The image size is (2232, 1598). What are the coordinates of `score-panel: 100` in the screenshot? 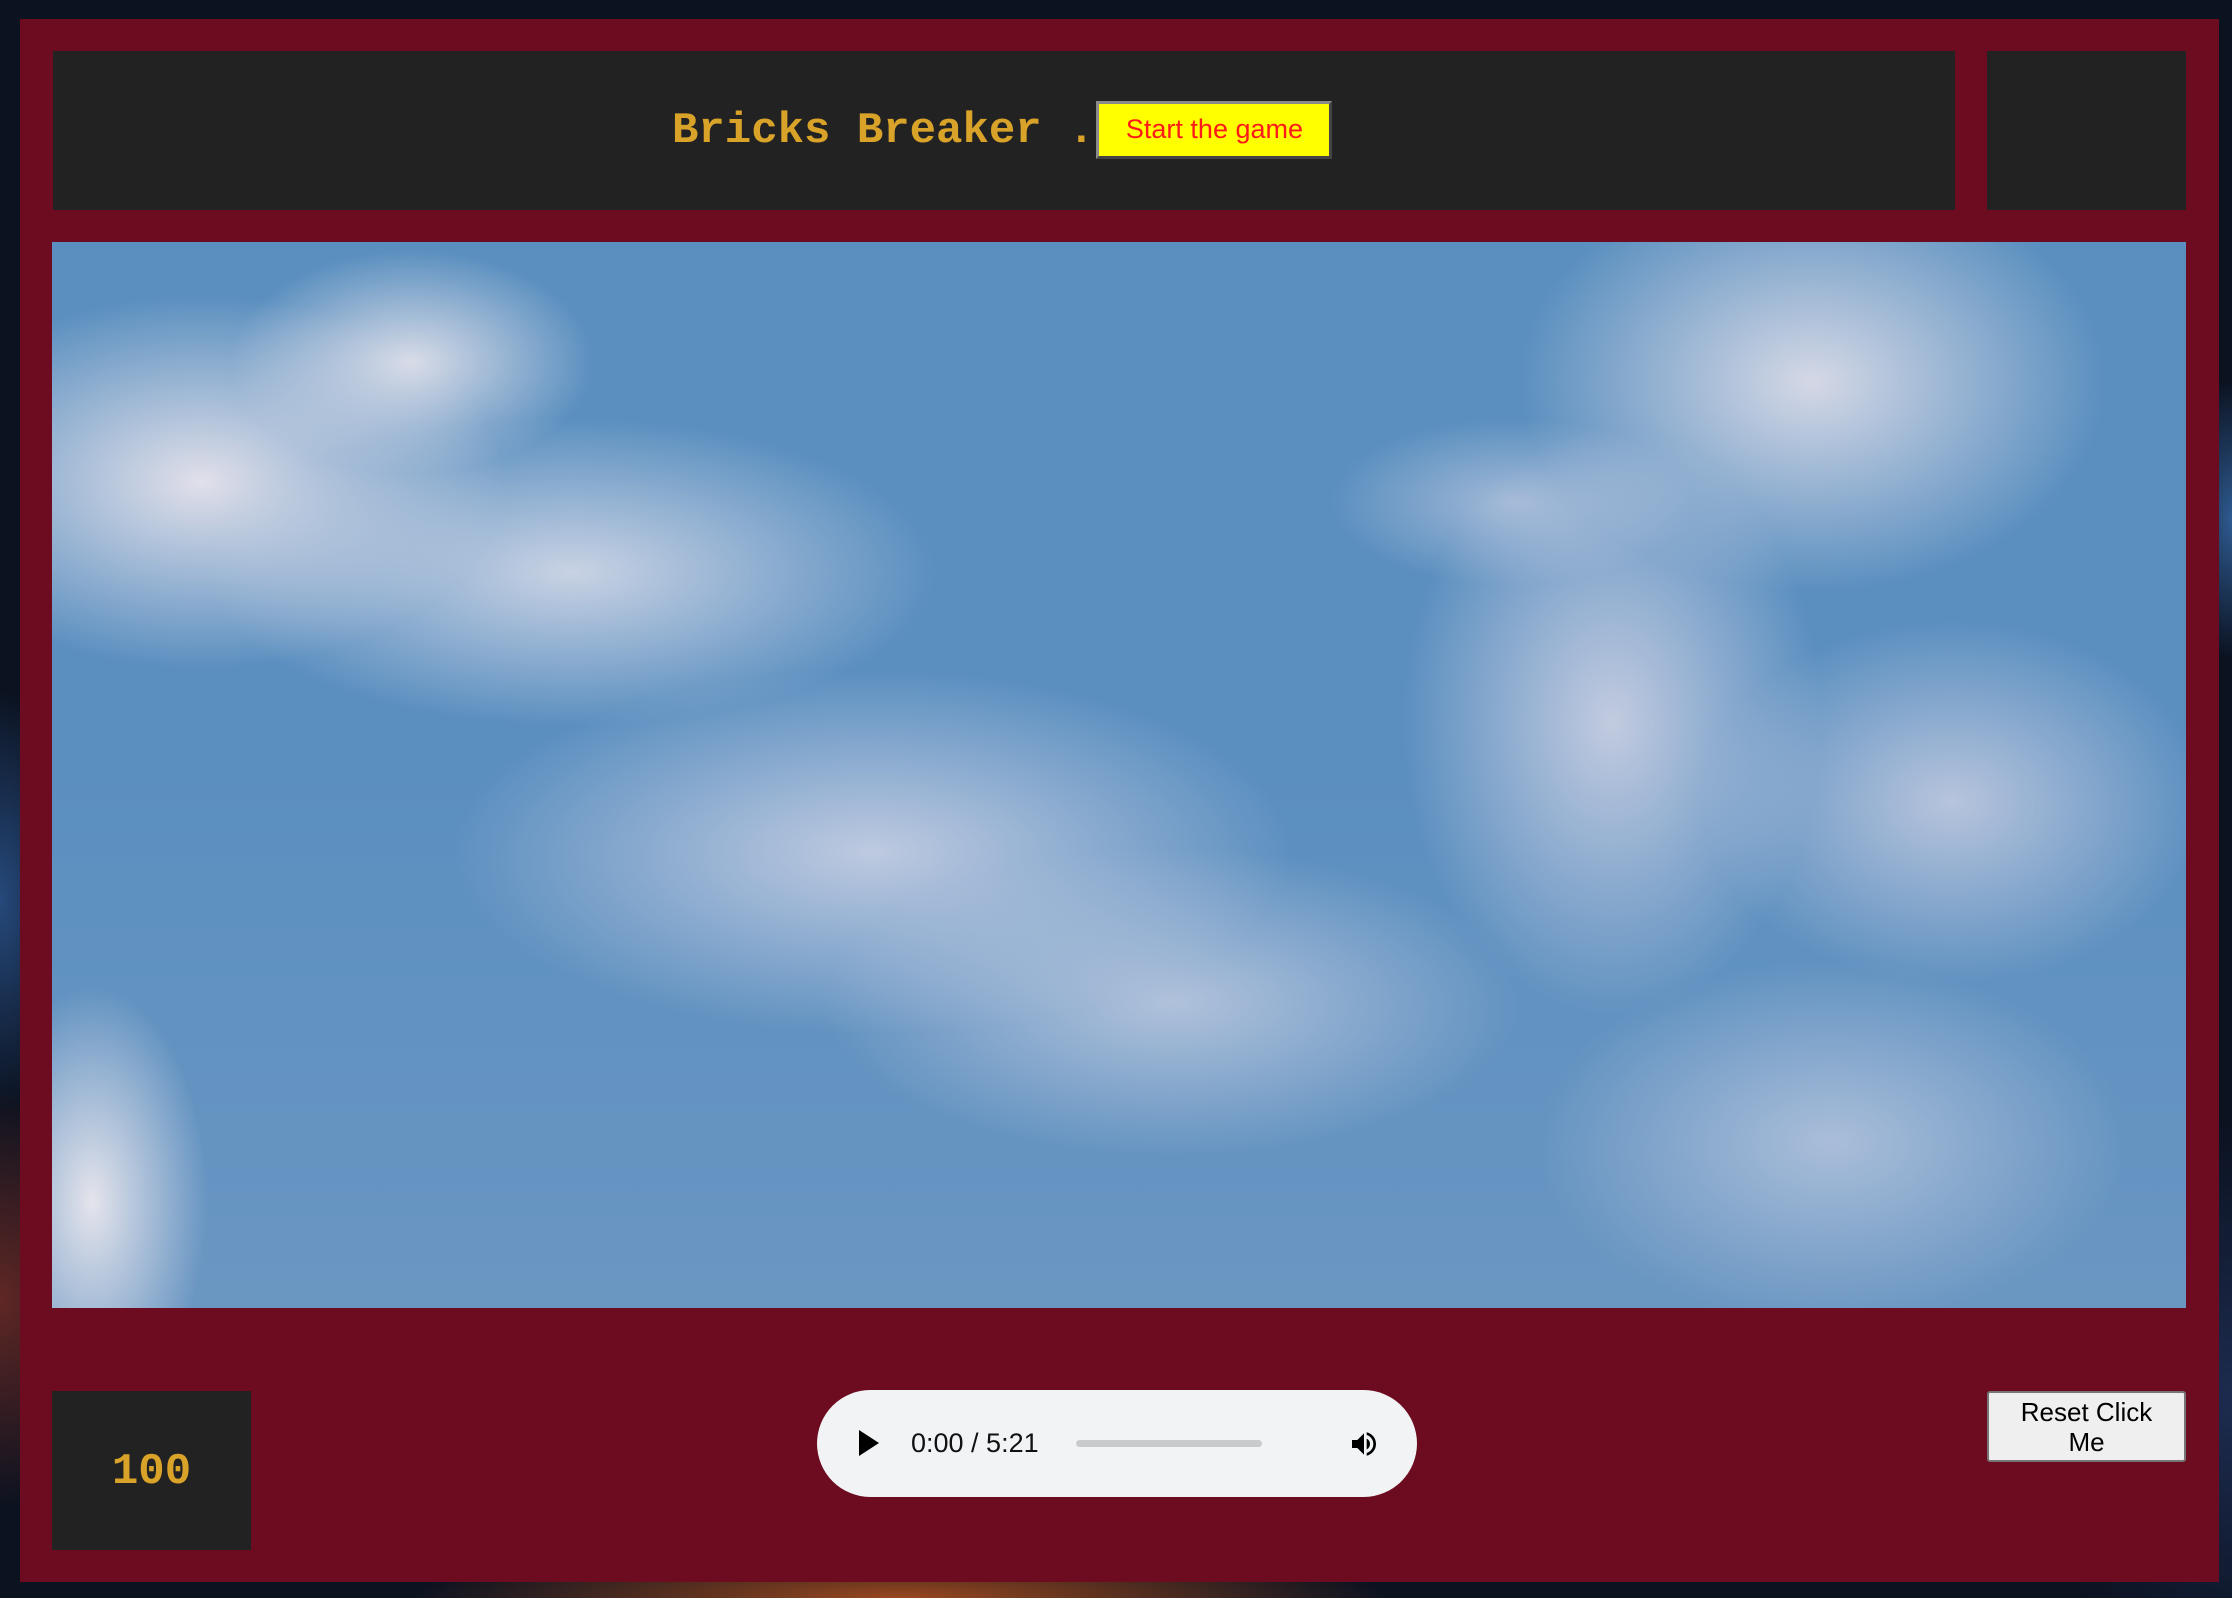 It's located at (151, 1470).